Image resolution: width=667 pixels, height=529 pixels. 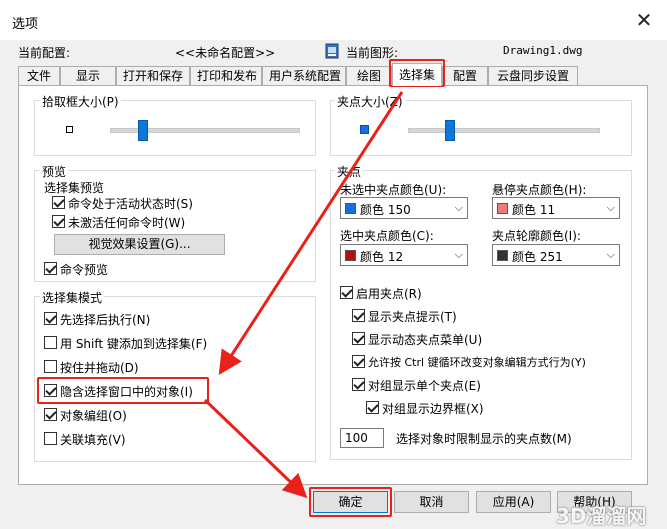 I want to click on grip-square-icon, so click(x=364, y=129).